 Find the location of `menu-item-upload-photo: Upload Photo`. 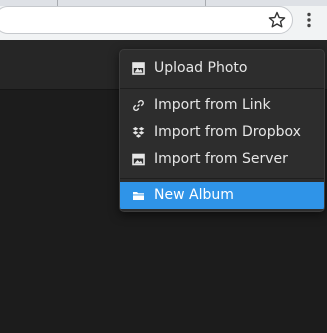

menu-item-upload-photo: Upload Photo is located at coordinates (222, 68).